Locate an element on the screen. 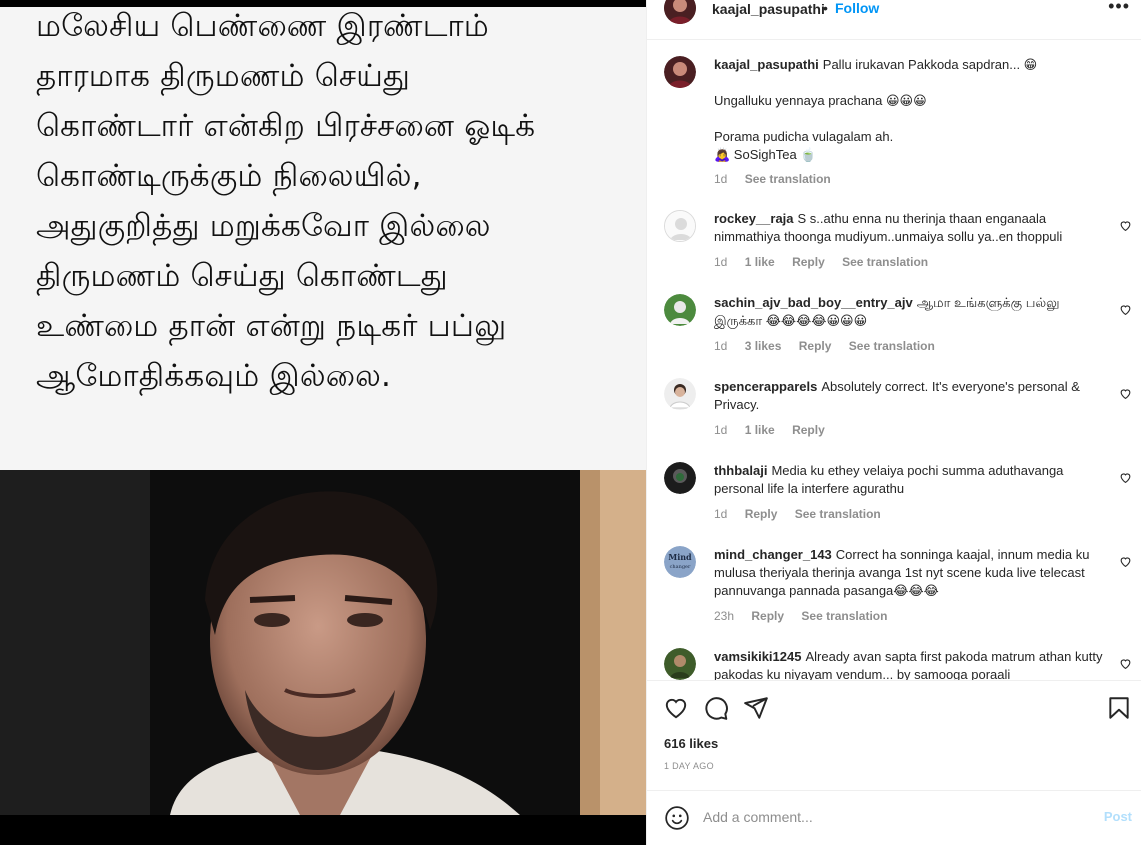 Image resolution: width=1141 pixels, height=845 pixels. add-comment-input is located at coordinates (893, 817).